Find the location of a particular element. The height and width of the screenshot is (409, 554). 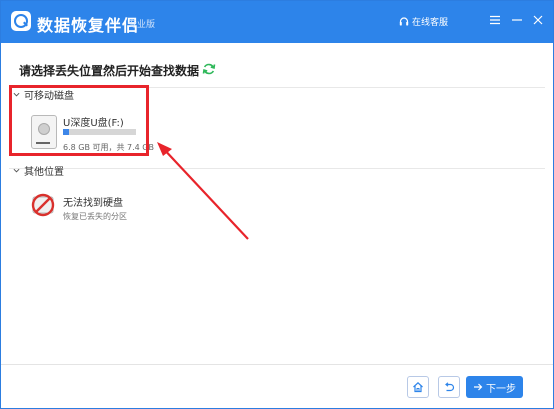

back-button is located at coordinates (449, 387).